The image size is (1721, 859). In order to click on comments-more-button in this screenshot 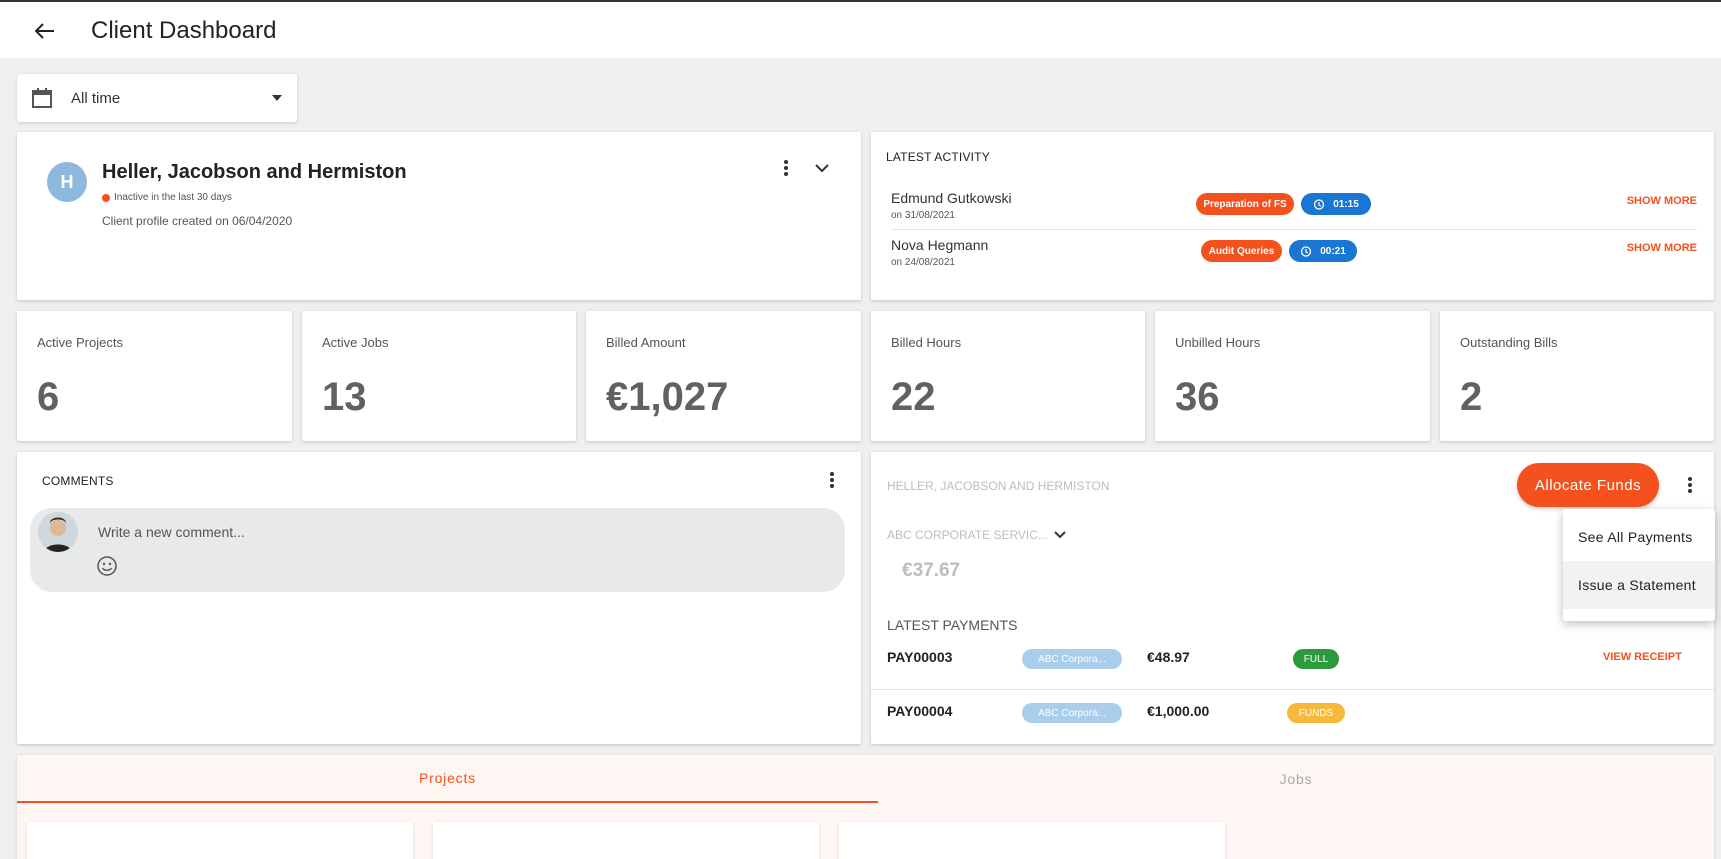, I will do `click(832, 480)`.